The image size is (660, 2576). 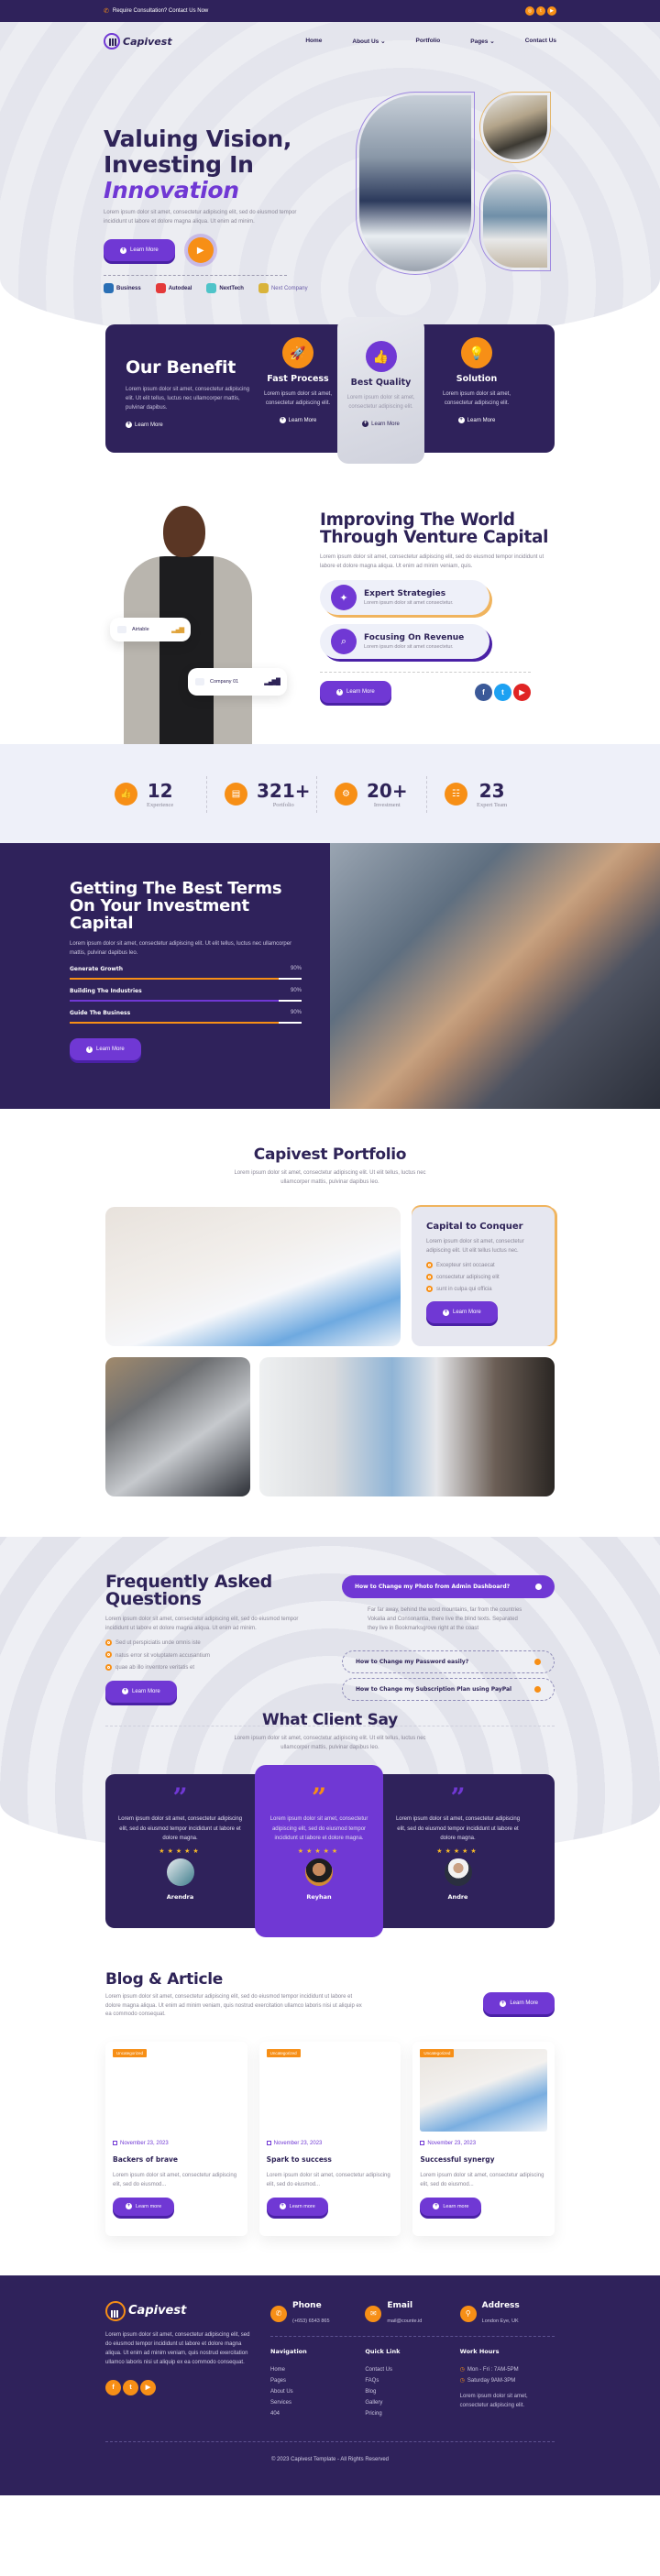 I want to click on progress-guide-business: Guide The Business 90%, so click(x=186, y=1017).